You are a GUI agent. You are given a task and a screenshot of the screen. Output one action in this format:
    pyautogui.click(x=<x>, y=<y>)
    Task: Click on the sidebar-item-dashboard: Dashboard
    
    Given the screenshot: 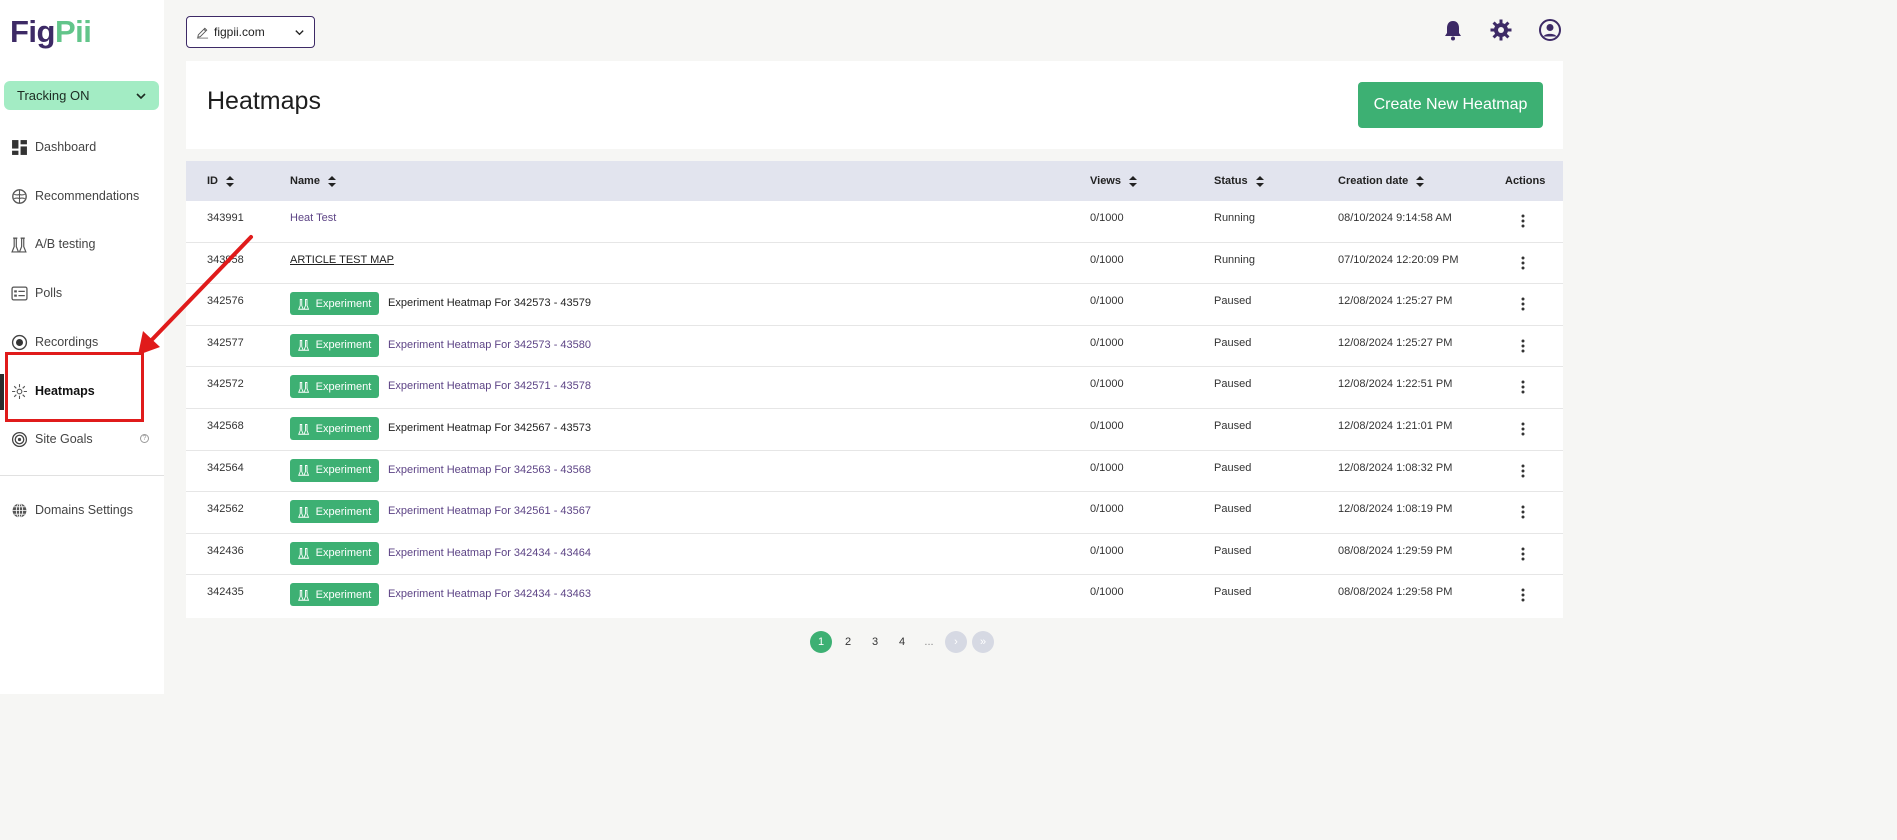 What is the action you would take?
    pyautogui.click(x=82, y=147)
    